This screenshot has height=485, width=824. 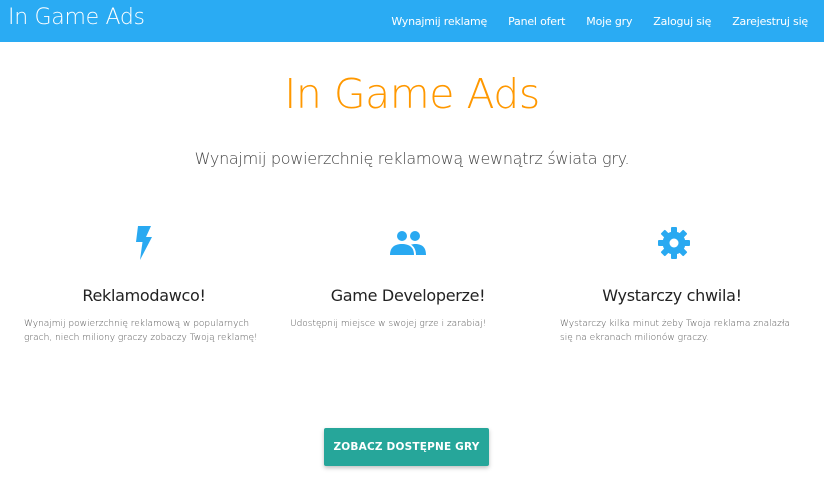 I want to click on hero-title: In Game Ads, so click(x=412, y=94).